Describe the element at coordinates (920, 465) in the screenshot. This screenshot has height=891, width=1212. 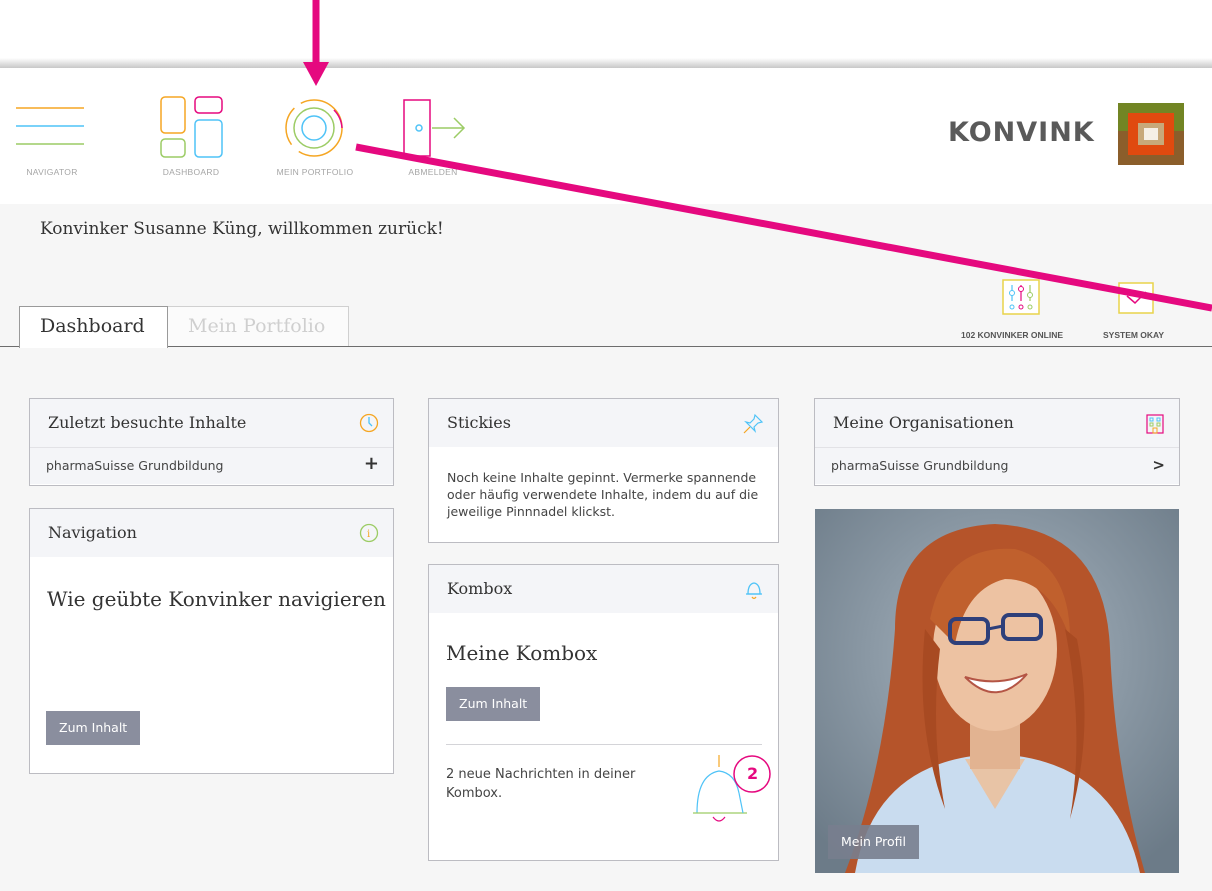
I see `organisation-item-label: pharmaSuisse Grundbildung` at that location.